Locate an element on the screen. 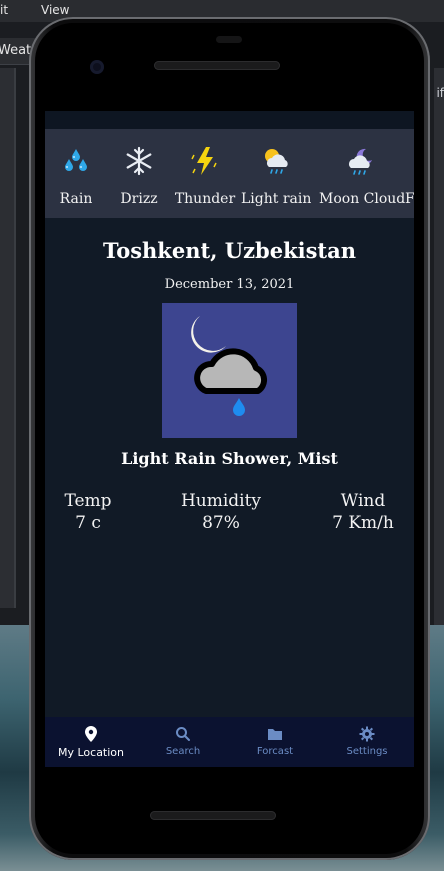  desktop-right-text: if is located at coordinates (440, 93).